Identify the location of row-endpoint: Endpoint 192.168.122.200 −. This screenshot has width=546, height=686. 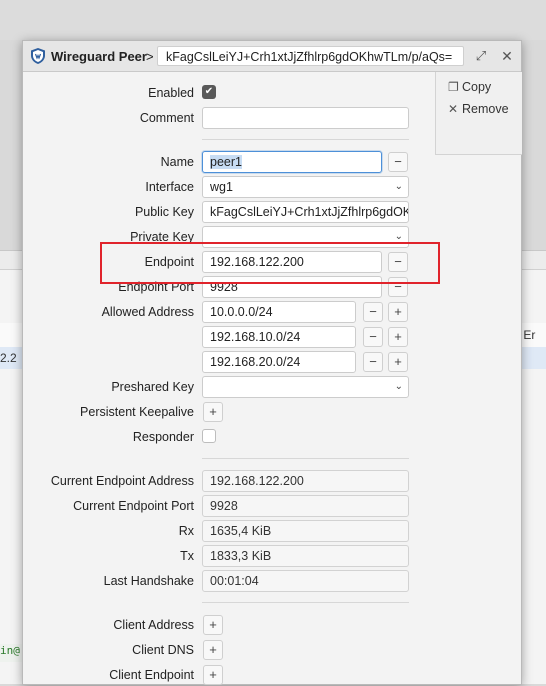
(229, 262).